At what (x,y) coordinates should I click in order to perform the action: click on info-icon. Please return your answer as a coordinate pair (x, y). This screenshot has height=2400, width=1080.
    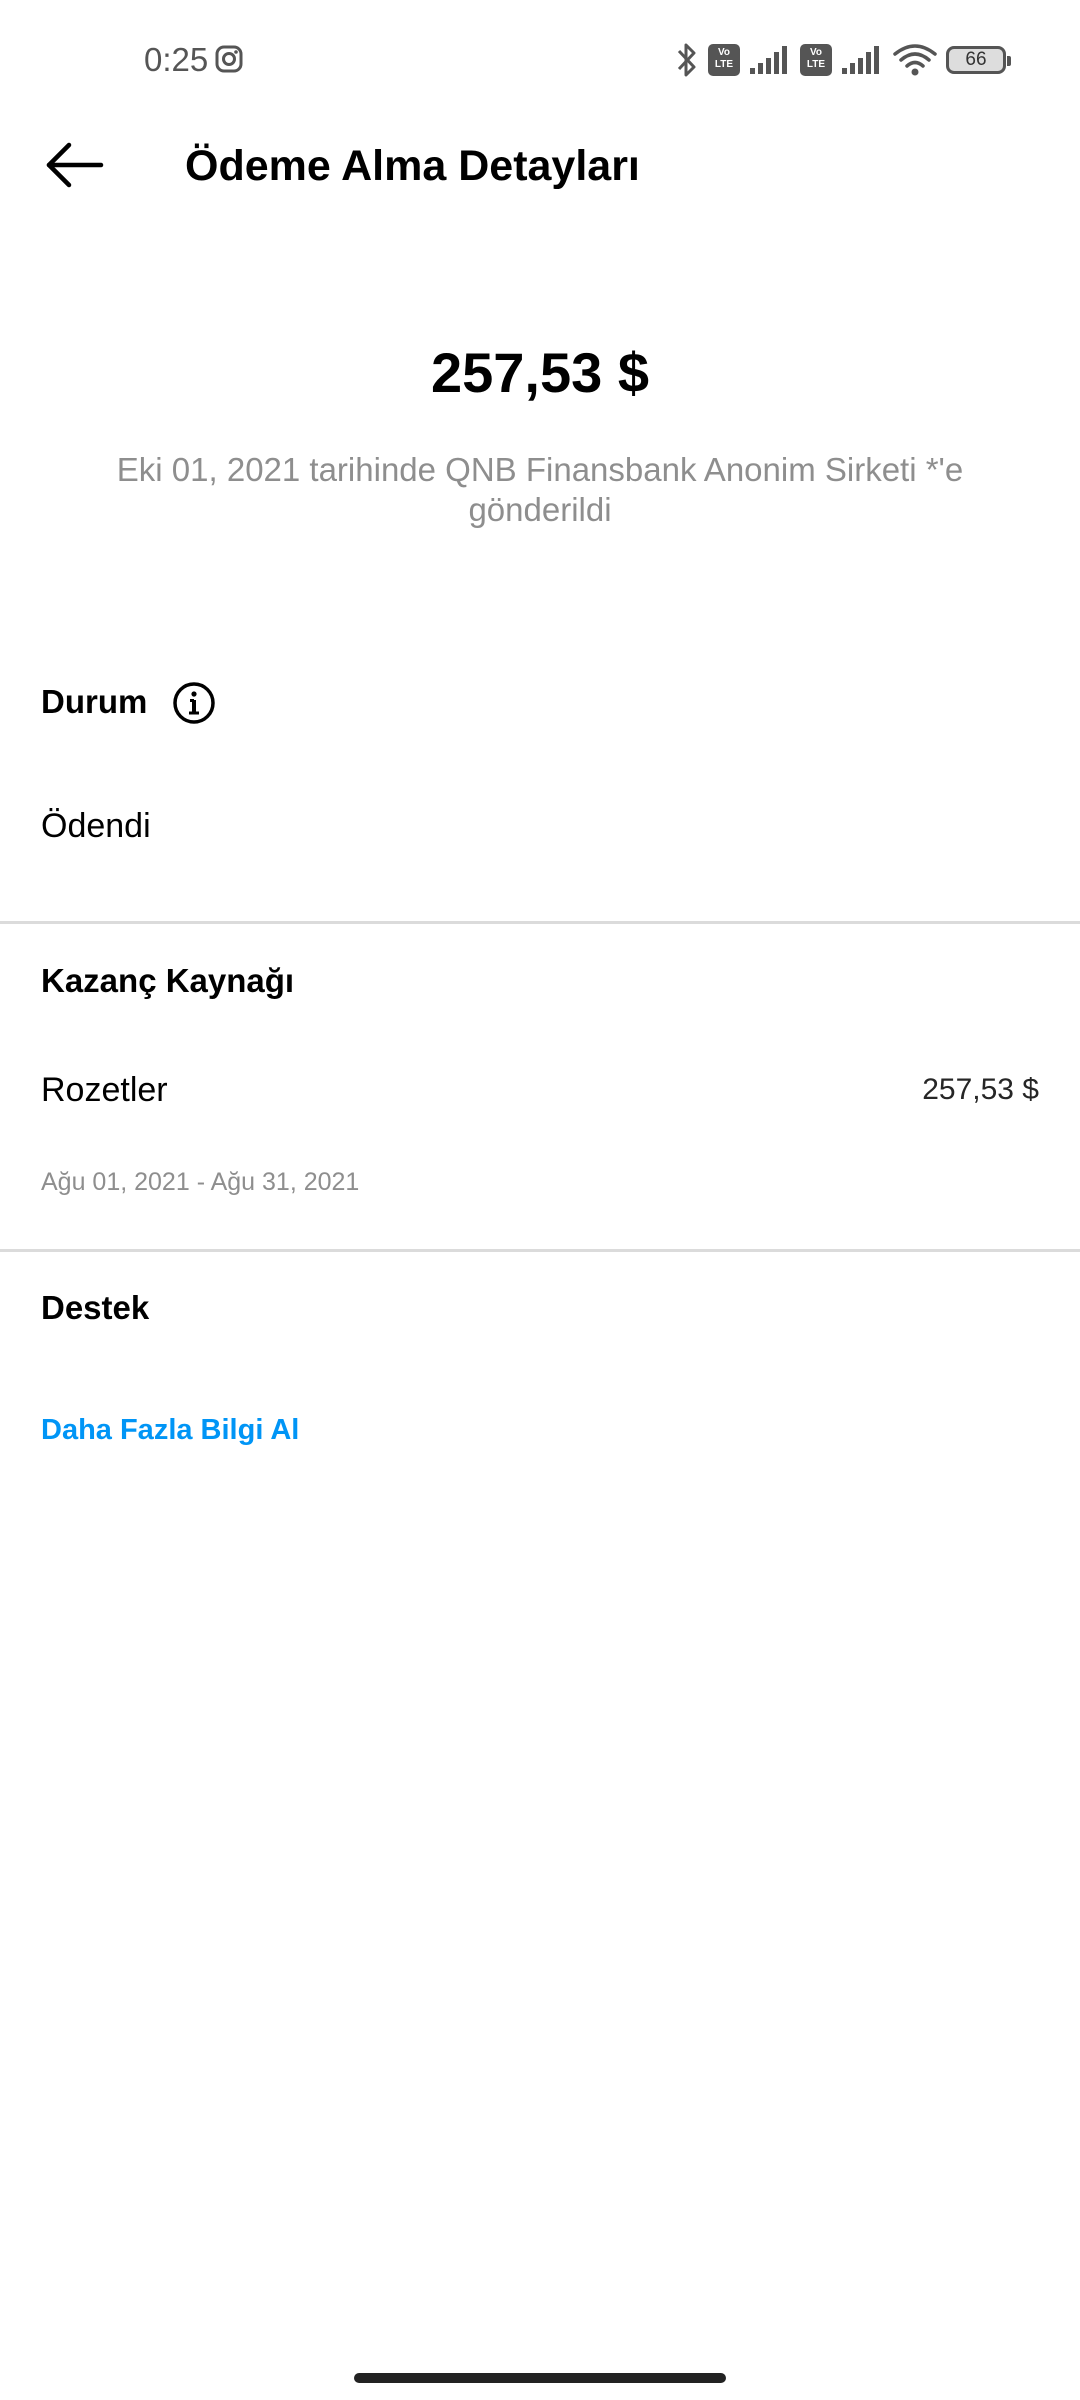
    Looking at the image, I should click on (194, 703).